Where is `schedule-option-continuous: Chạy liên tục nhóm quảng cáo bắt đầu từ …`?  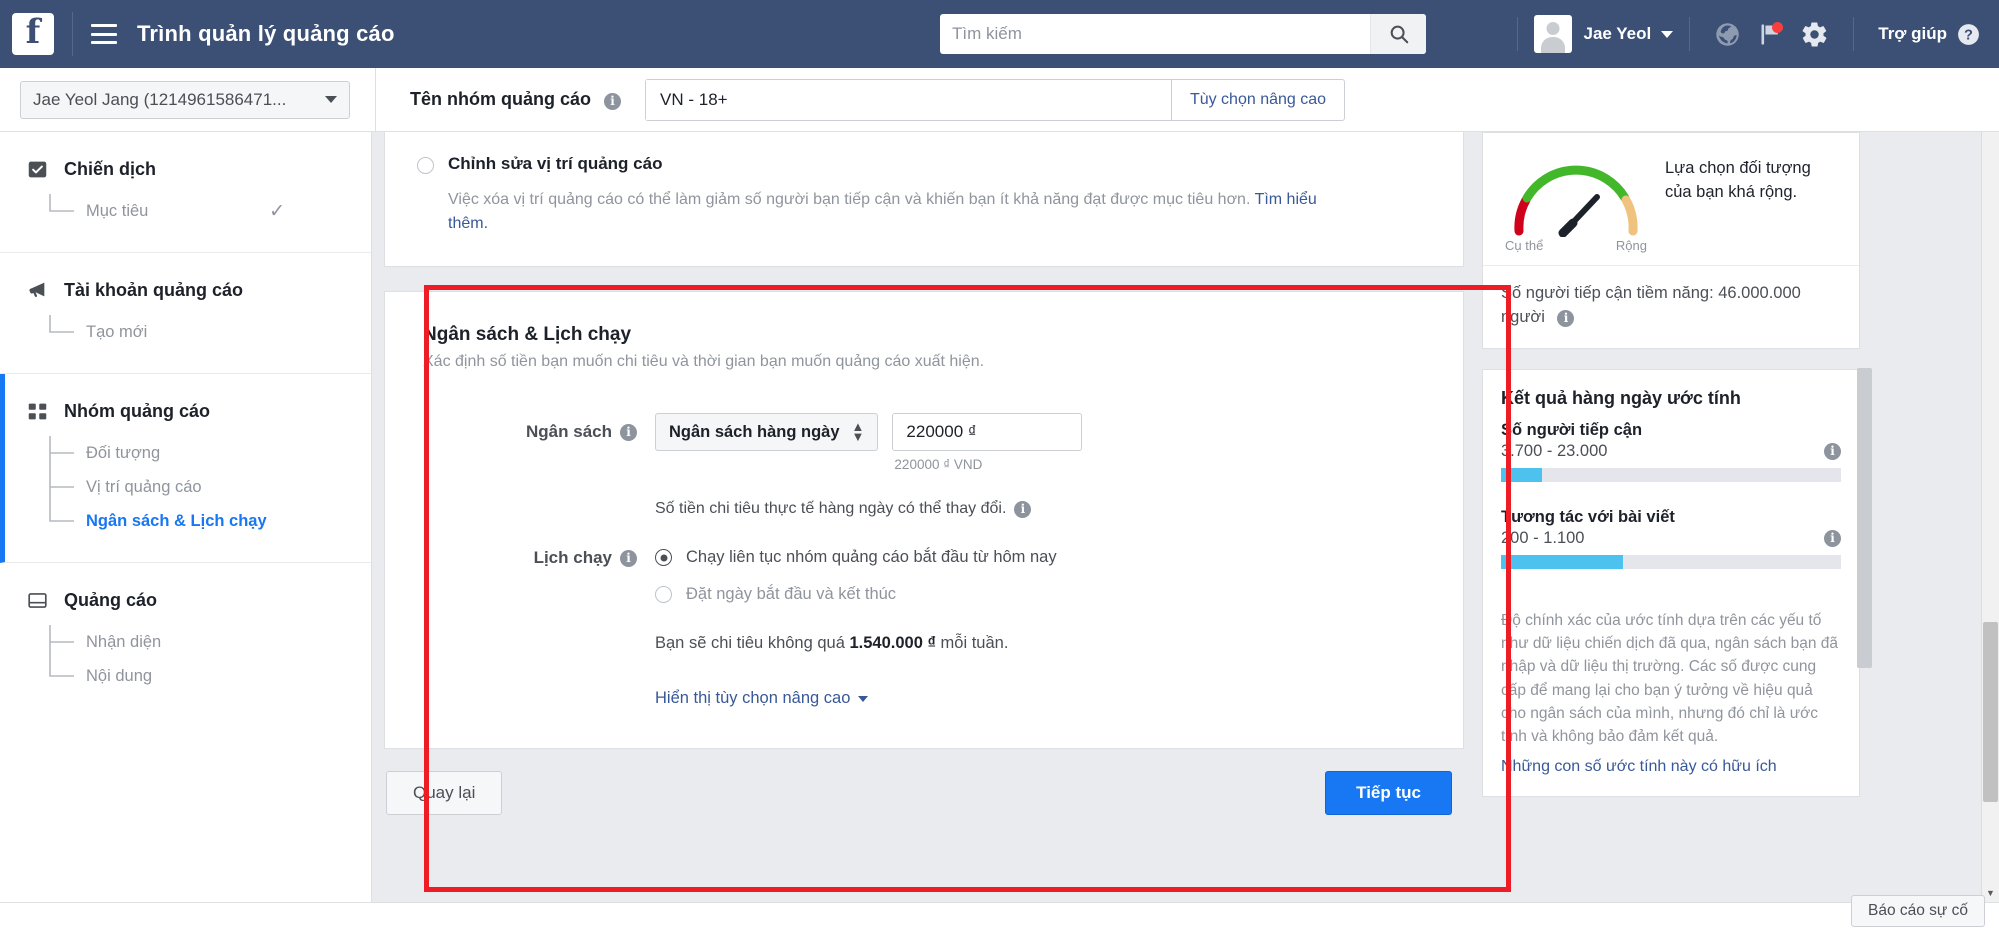
schedule-option-continuous: Chạy liên tục nhóm quảng cáo bắt đầu từ … is located at coordinates (1040, 557).